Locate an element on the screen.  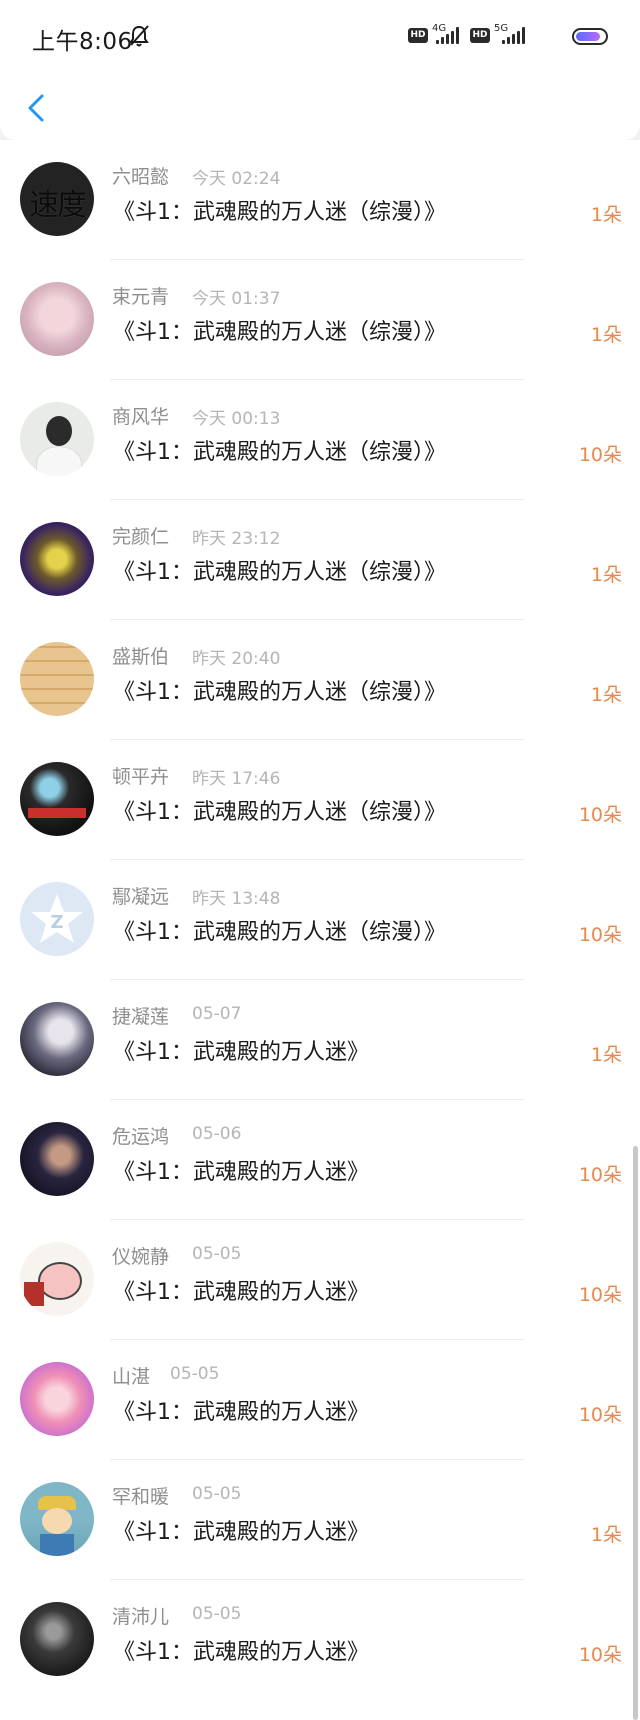
gift-time: 今天 02:24 is located at coordinates (236, 179).